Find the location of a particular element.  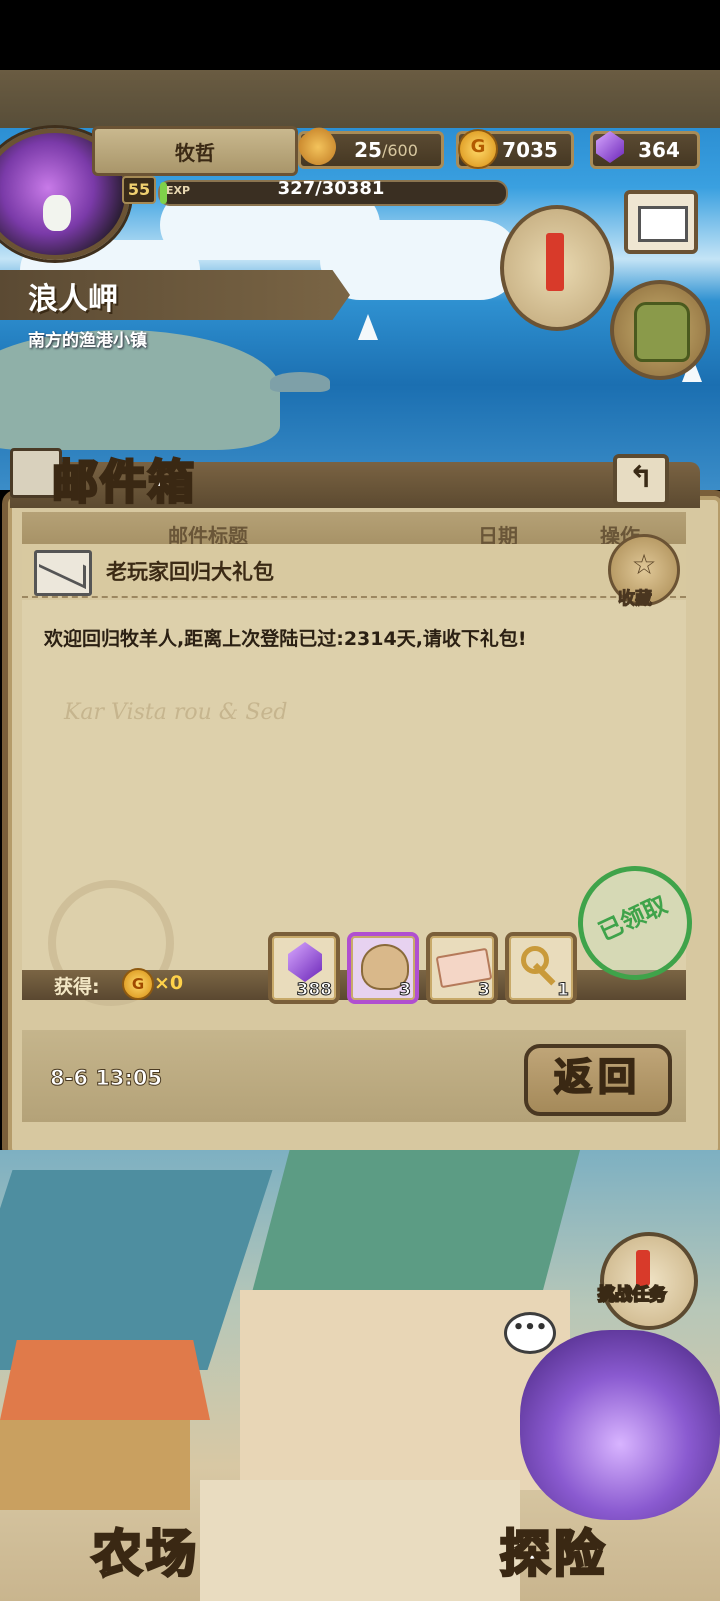

key-icon is located at coordinates (541, 966).